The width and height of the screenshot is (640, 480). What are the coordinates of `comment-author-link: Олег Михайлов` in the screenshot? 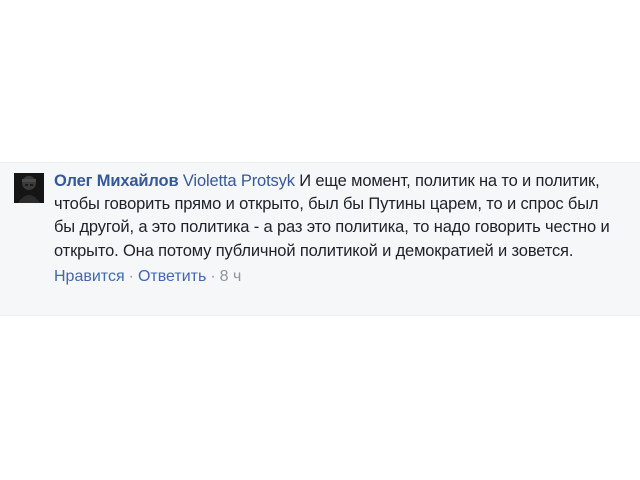 It's located at (116, 181).